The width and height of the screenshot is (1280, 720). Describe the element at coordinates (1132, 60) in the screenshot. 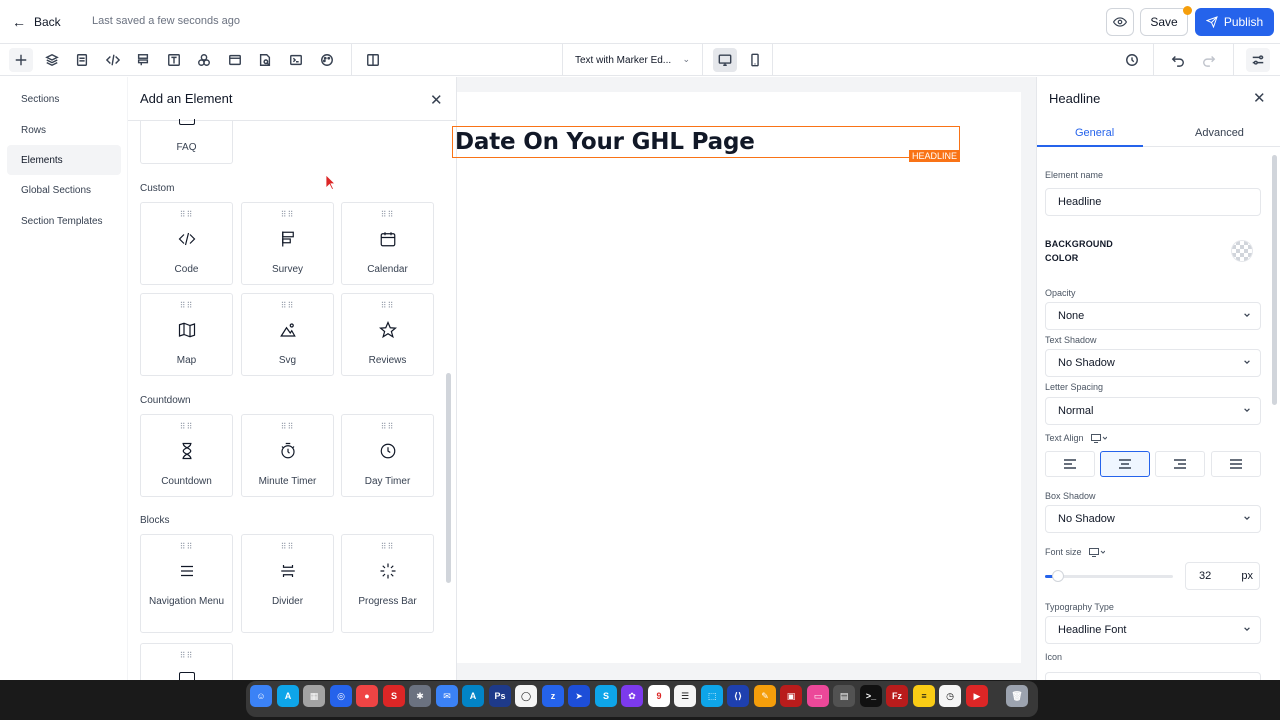

I see `history-icon` at that location.